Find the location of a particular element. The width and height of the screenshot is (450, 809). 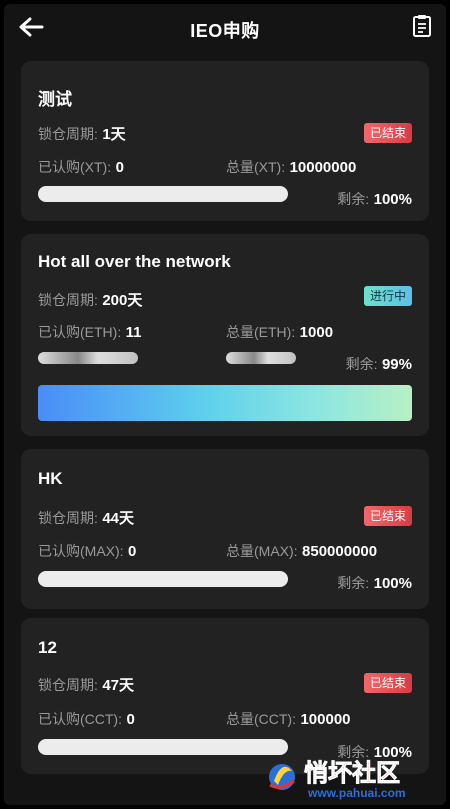

subscribed-label: 已认购(MAX): is located at coordinates (81, 551).